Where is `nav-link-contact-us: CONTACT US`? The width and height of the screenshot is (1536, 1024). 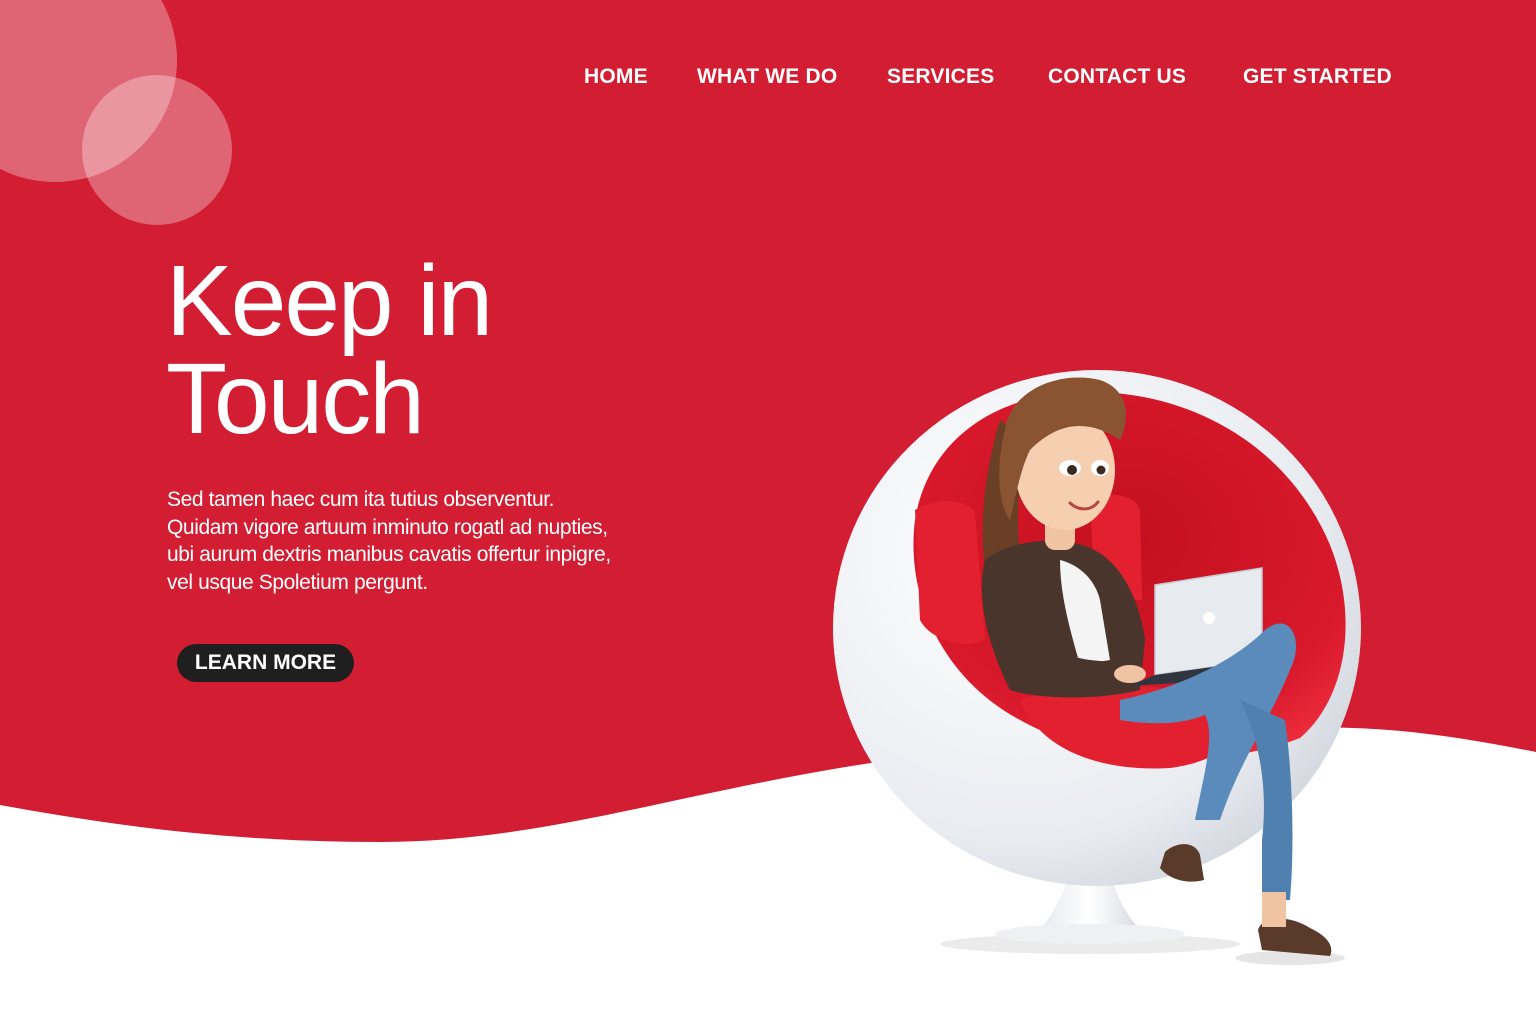
nav-link-contact-us: CONTACT US is located at coordinates (1117, 77).